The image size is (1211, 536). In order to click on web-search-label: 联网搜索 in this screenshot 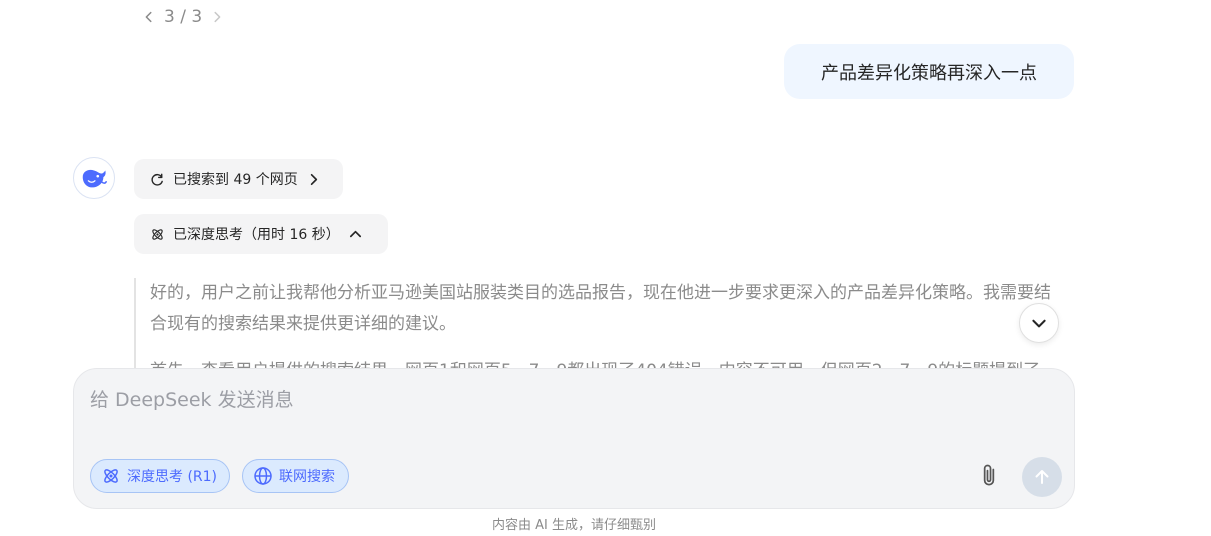, I will do `click(307, 477)`.